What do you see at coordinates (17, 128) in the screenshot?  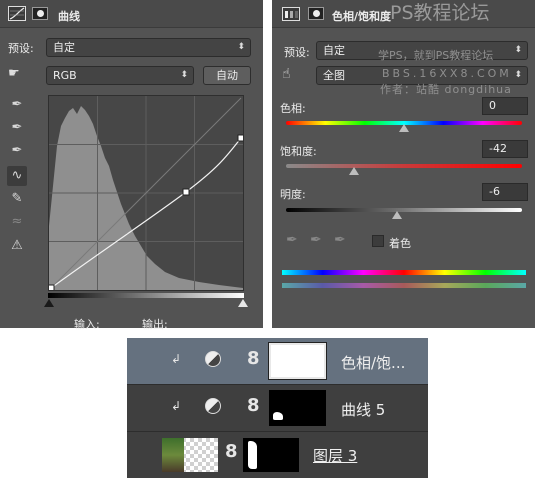 I see `gray-point-eyedropper-icon: ✒` at bounding box center [17, 128].